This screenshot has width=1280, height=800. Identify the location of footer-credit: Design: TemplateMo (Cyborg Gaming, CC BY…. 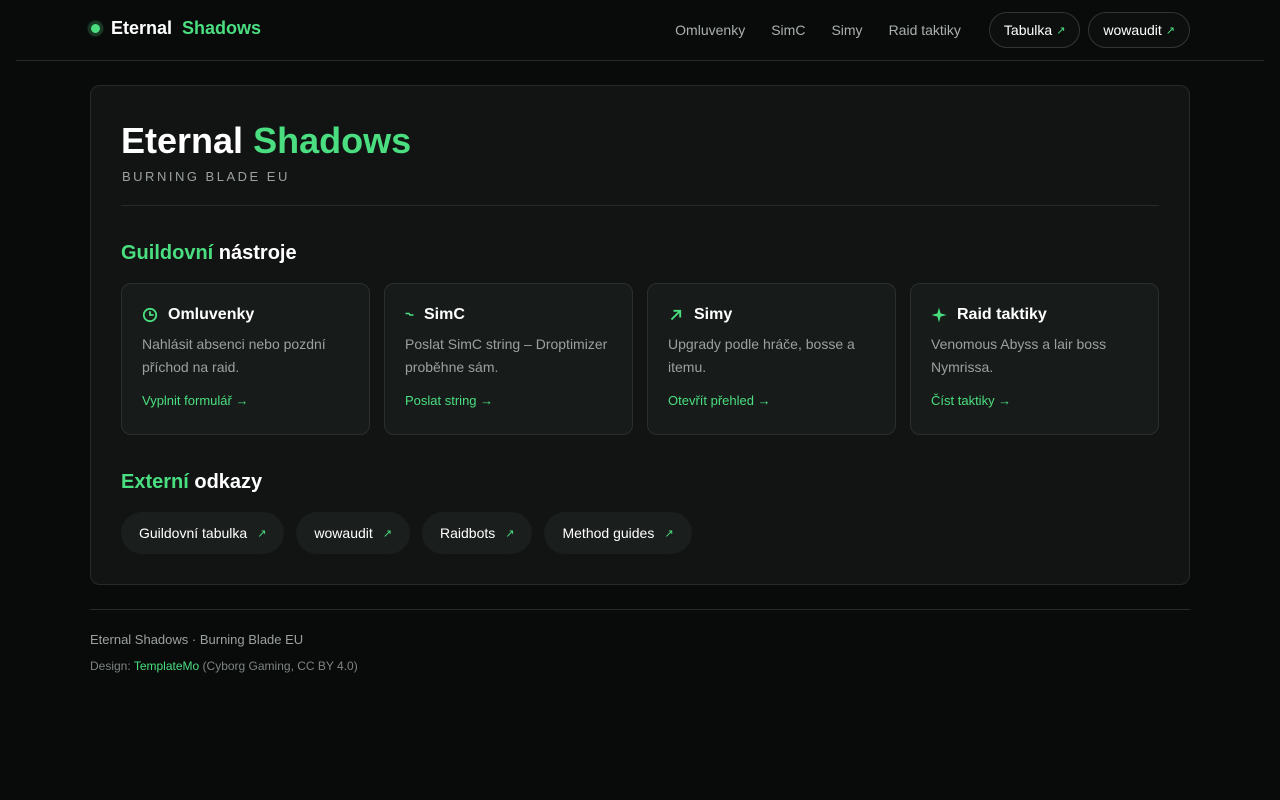
(224, 666).